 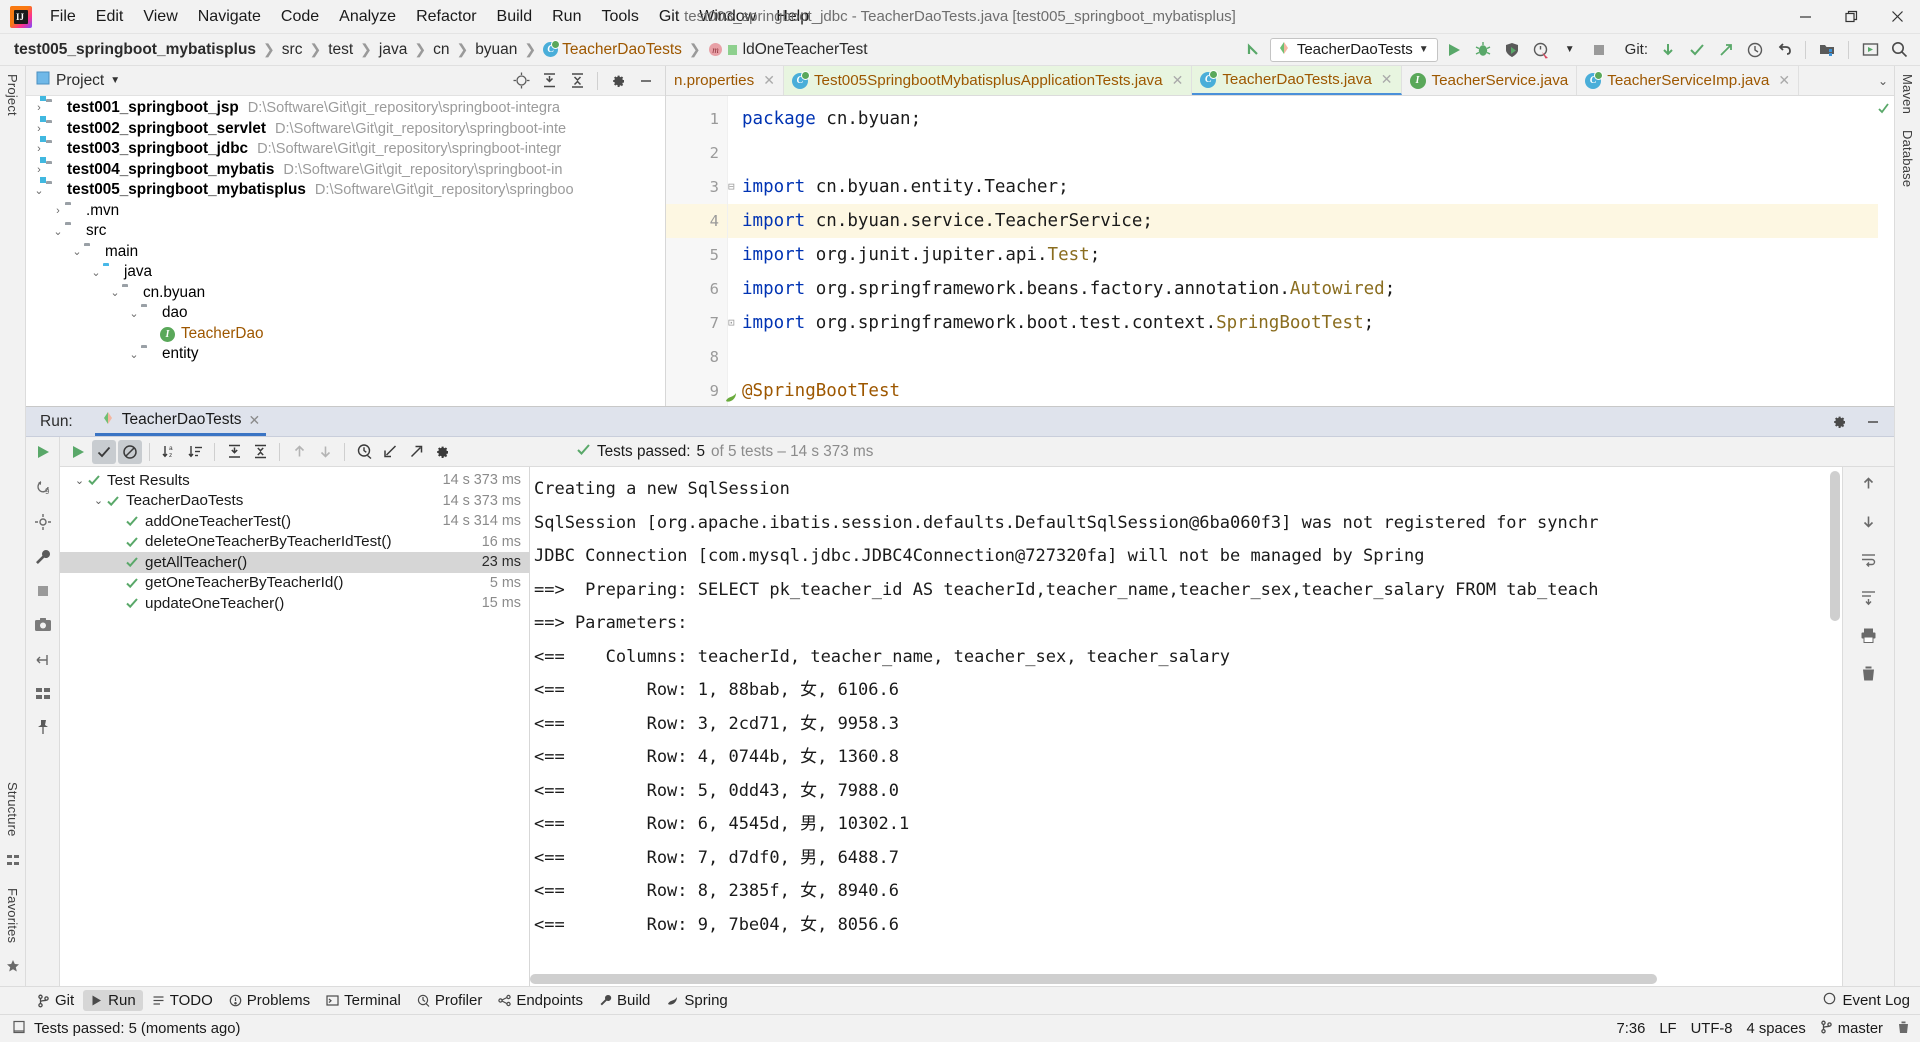 I want to click on menu-view: View, so click(x=160, y=17).